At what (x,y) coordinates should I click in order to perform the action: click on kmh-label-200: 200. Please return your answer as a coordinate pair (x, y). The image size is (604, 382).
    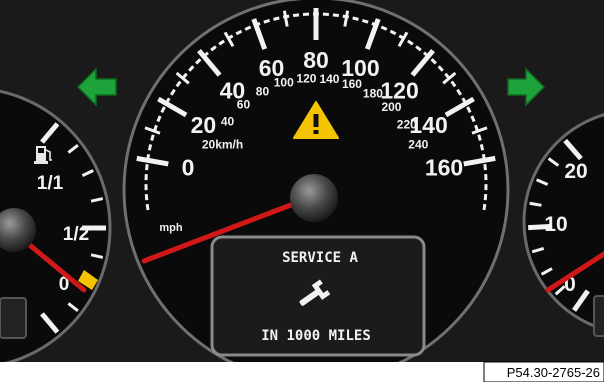
    Looking at the image, I should click on (391, 107).